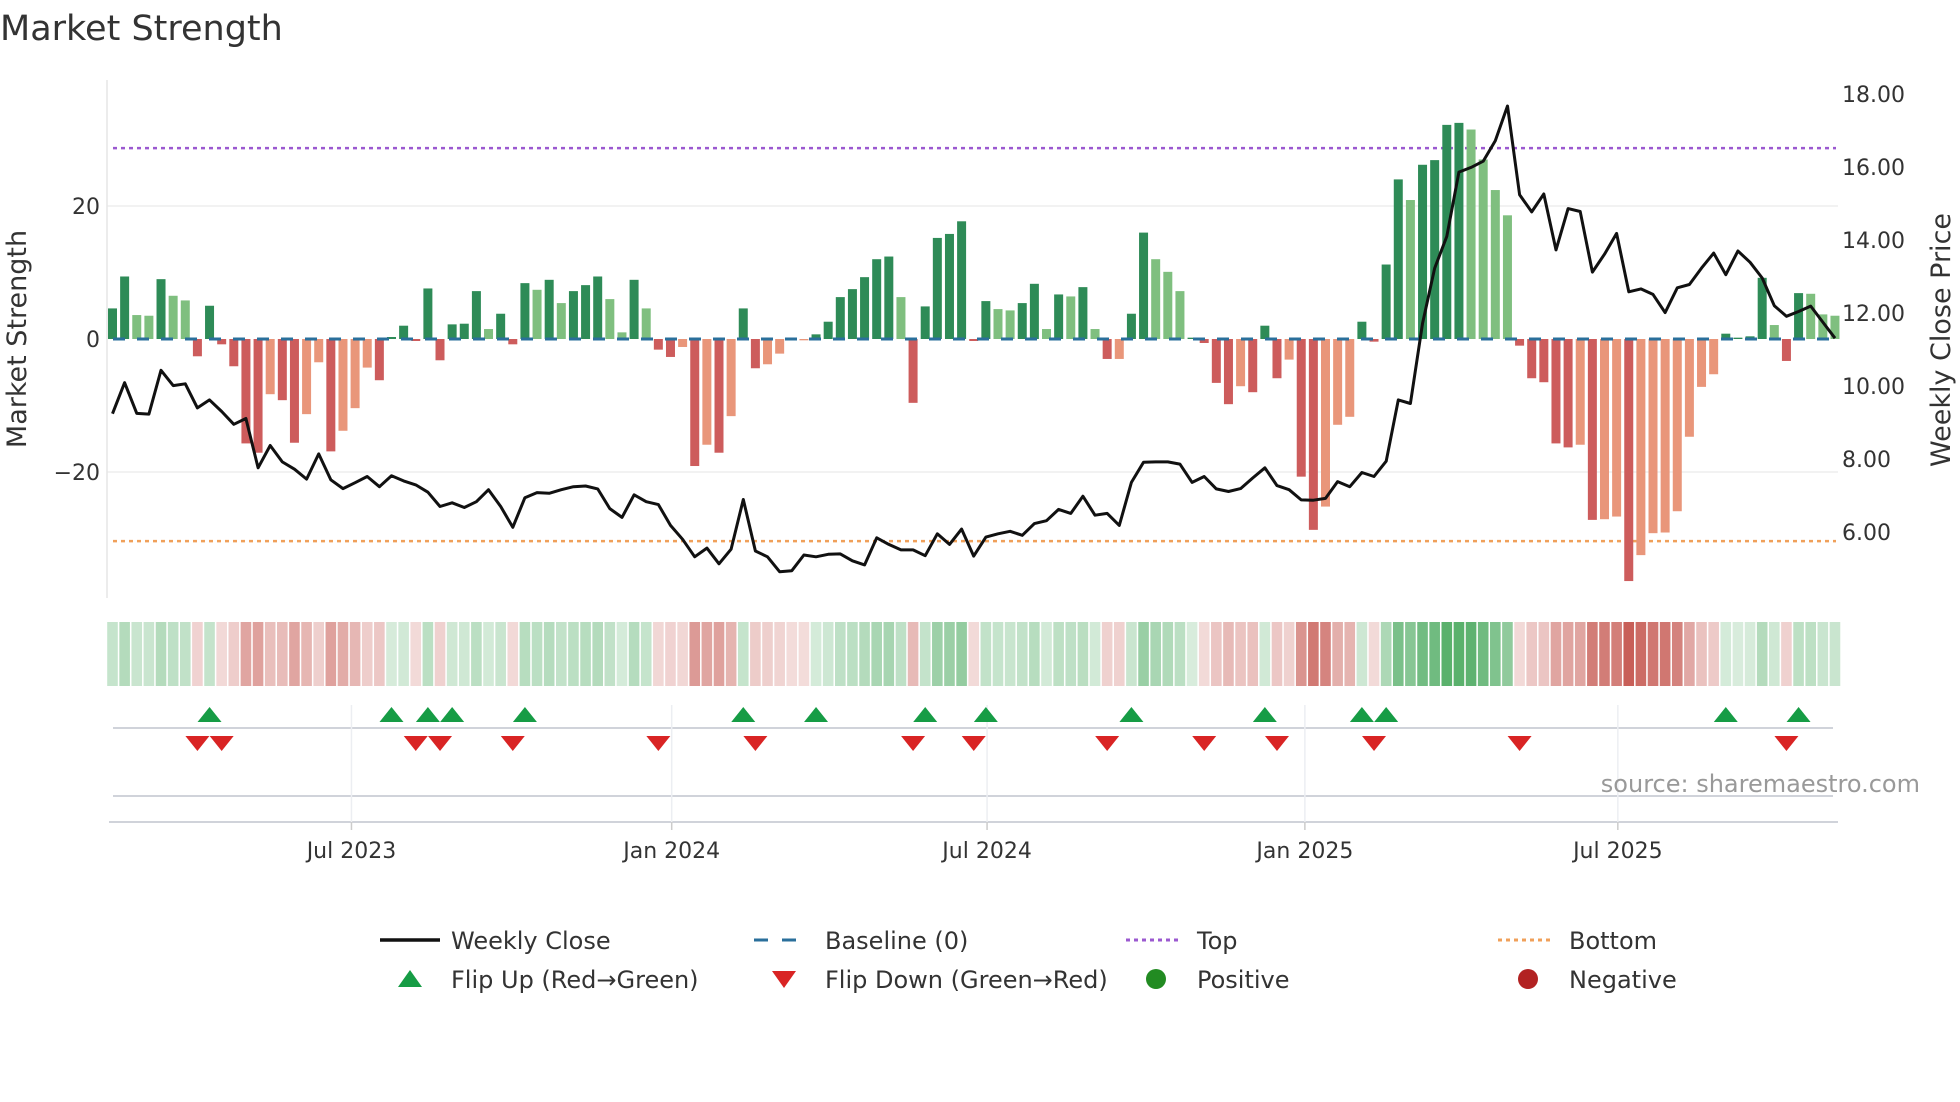 The image size is (1960, 1102). What do you see at coordinates (1866, 460) in the screenshot?
I see `right-tick-label: 8.00` at bounding box center [1866, 460].